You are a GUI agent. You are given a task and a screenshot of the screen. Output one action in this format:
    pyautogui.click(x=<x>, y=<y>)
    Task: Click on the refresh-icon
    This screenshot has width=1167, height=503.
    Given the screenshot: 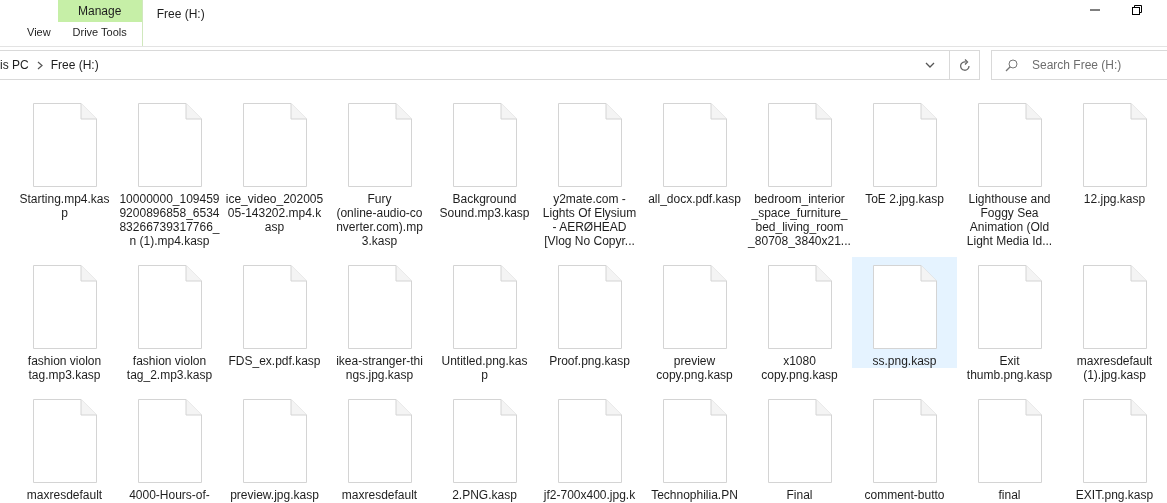 What is the action you would take?
    pyautogui.click(x=964, y=65)
    